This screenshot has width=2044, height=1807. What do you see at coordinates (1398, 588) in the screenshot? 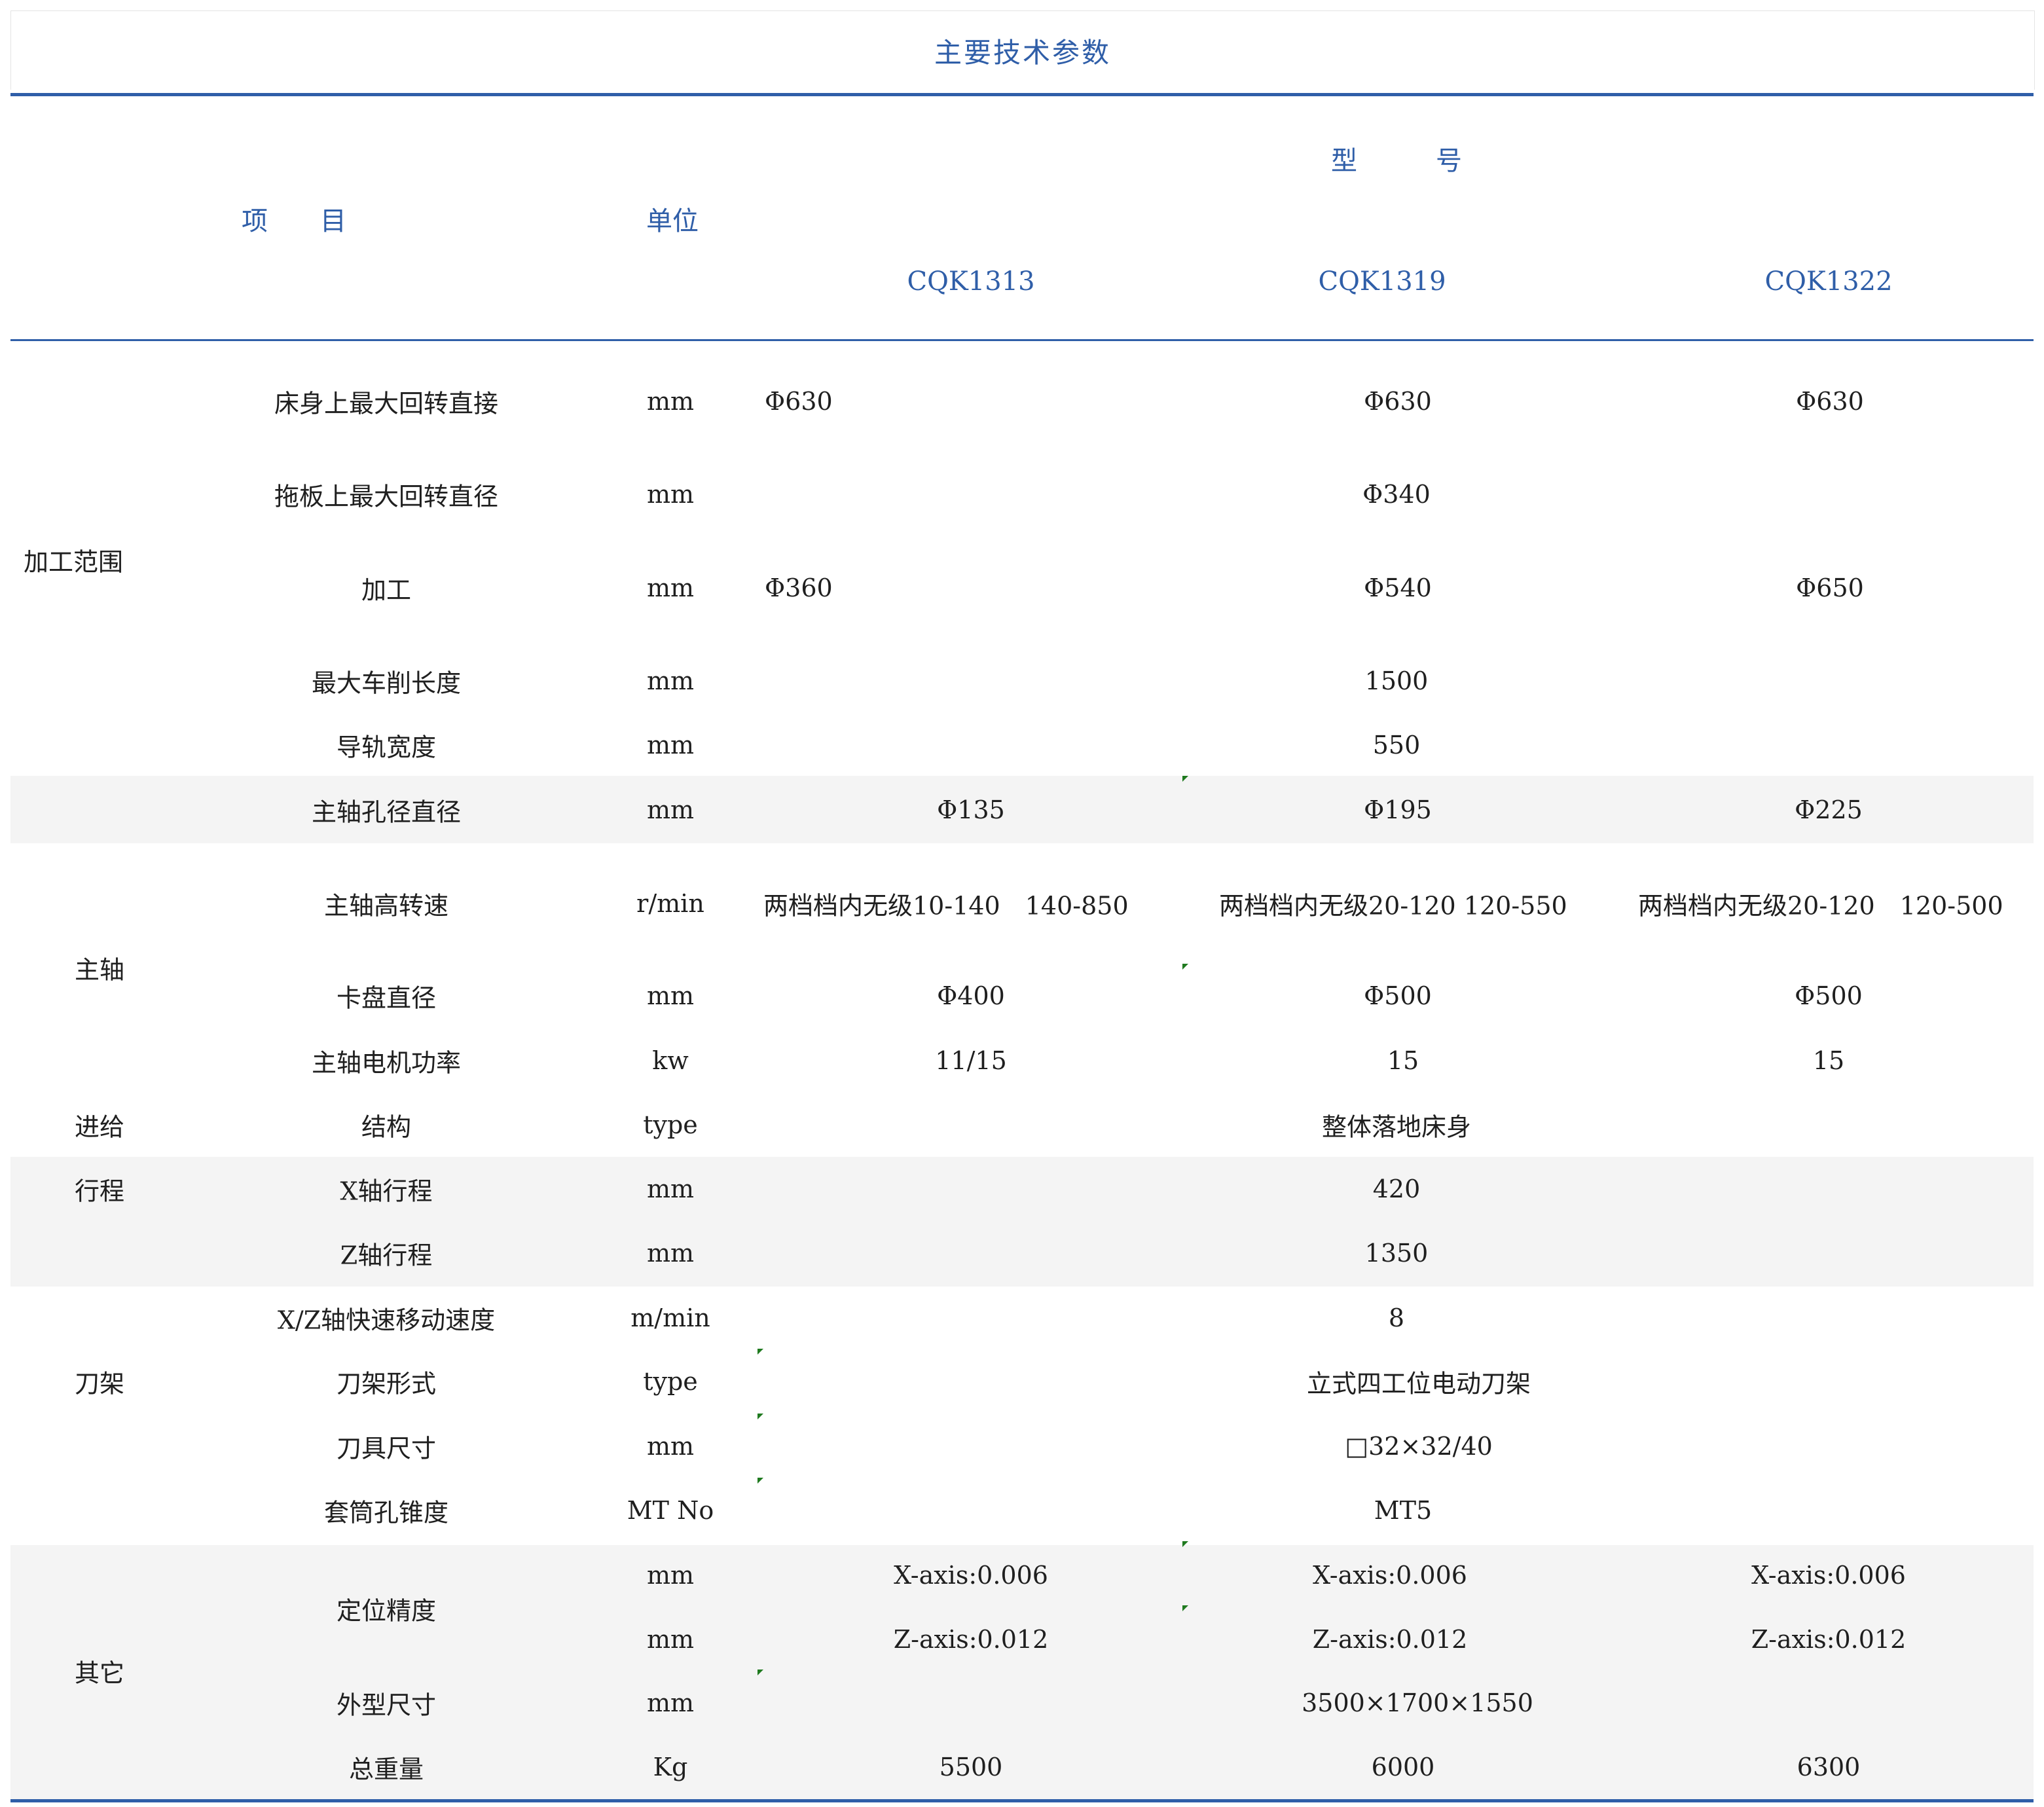
I see `row-value: Φ540` at bounding box center [1398, 588].